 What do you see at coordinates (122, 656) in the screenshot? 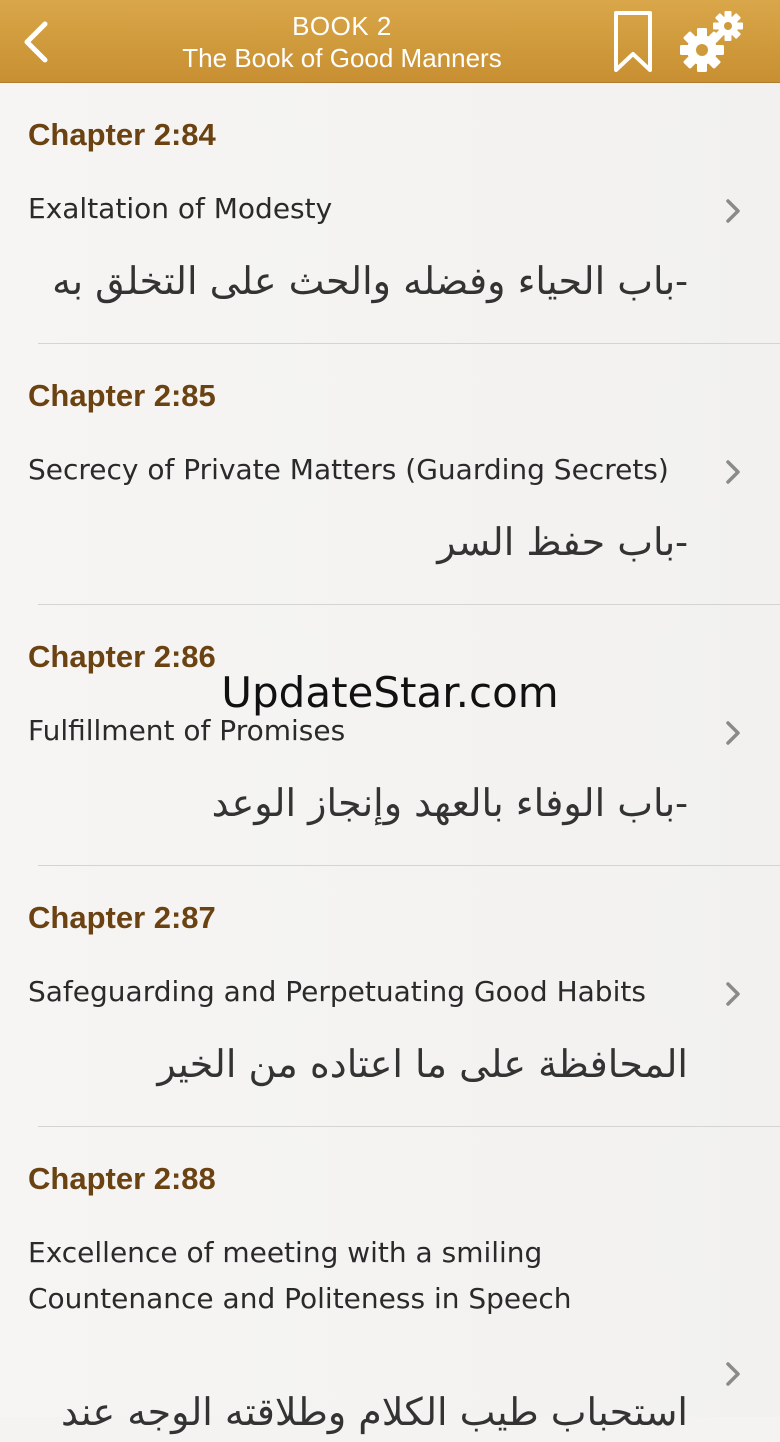
I see `chapter-number: Chapter 2:86` at bounding box center [122, 656].